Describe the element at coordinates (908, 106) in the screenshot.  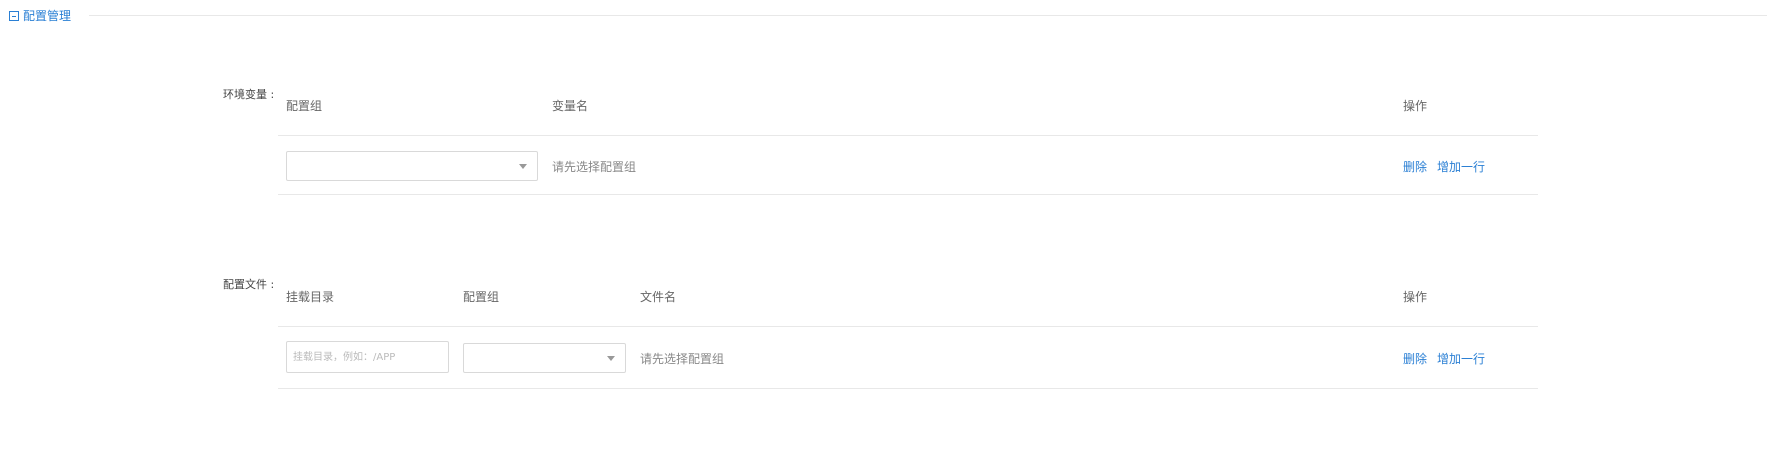
I see `env-vars-table-header: 配置组 变量名 操作` at that location.